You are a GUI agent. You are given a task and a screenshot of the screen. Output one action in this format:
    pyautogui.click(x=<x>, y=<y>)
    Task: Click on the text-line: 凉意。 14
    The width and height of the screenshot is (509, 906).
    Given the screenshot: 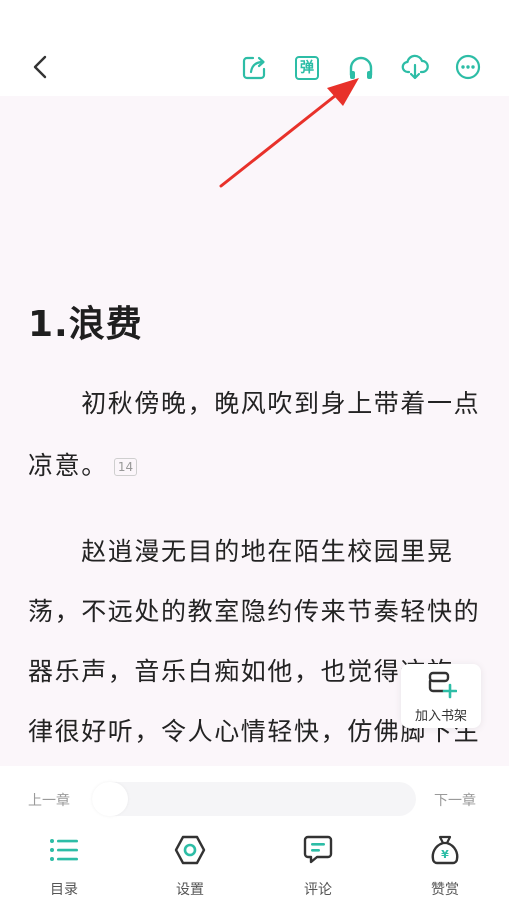 What is the action you would take?
    pyautogui.click(x=83, y=464)
    